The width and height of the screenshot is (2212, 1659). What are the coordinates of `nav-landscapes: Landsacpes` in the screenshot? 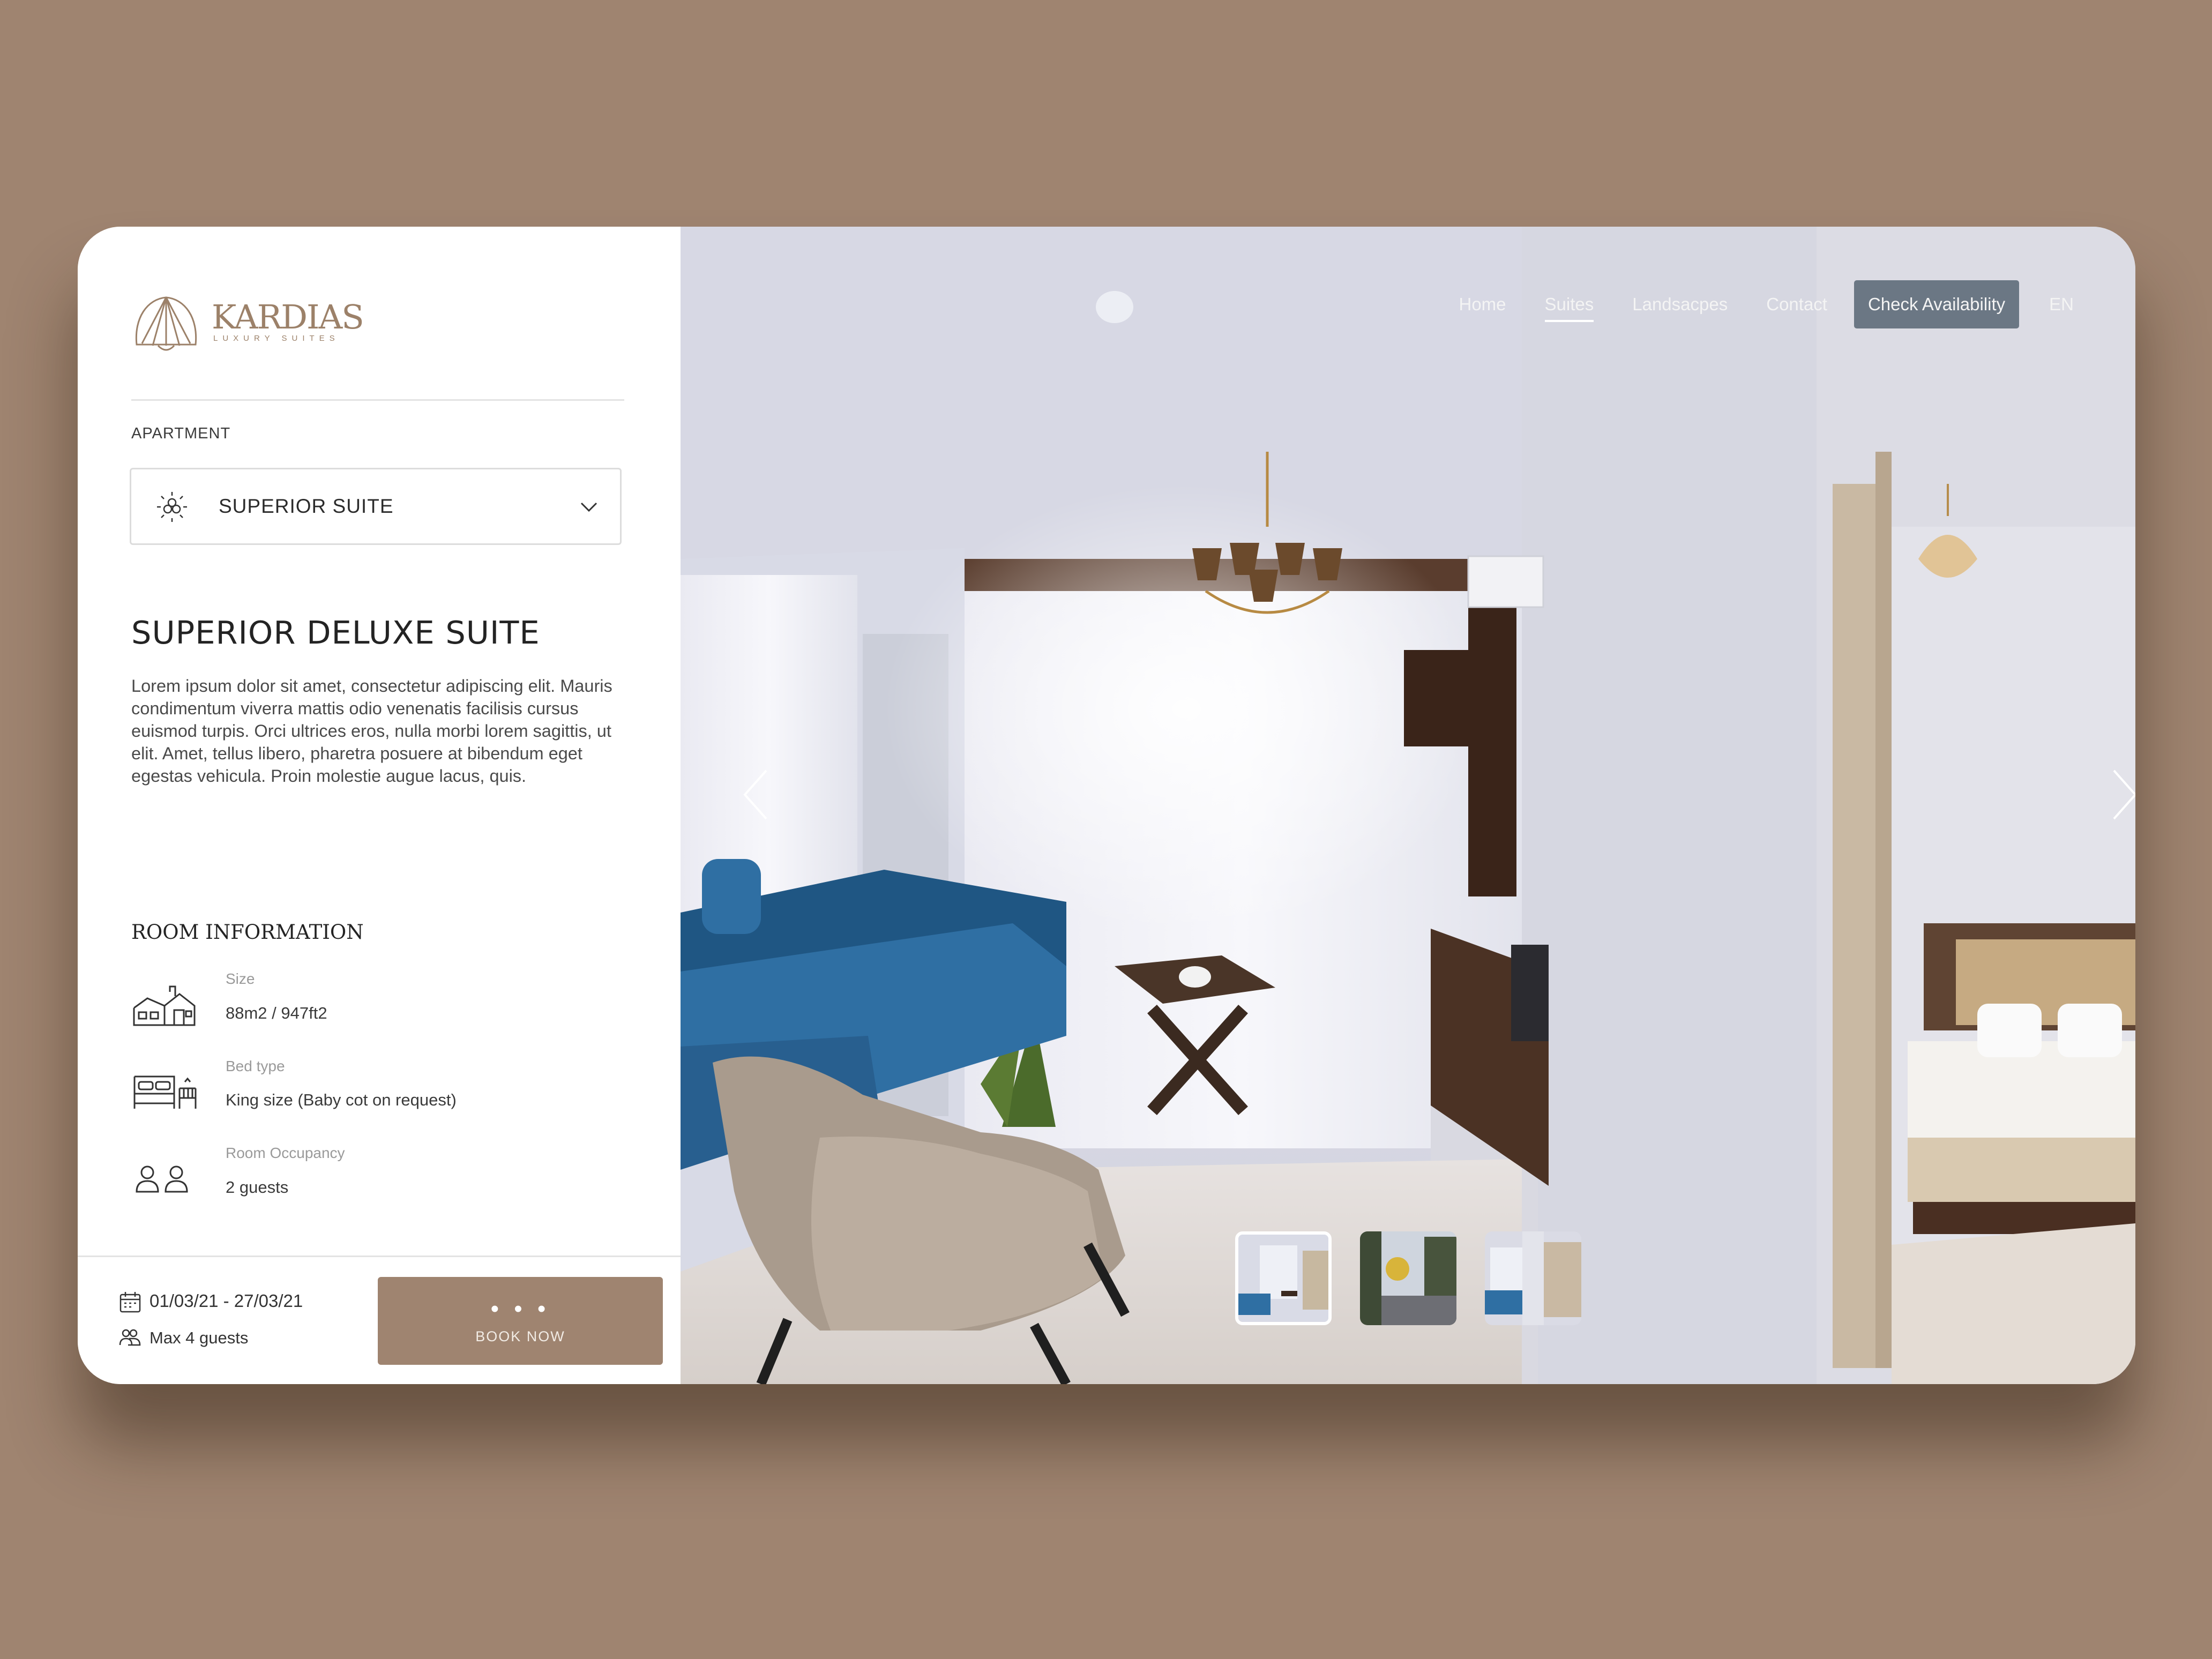 It's located at (1680, 304).